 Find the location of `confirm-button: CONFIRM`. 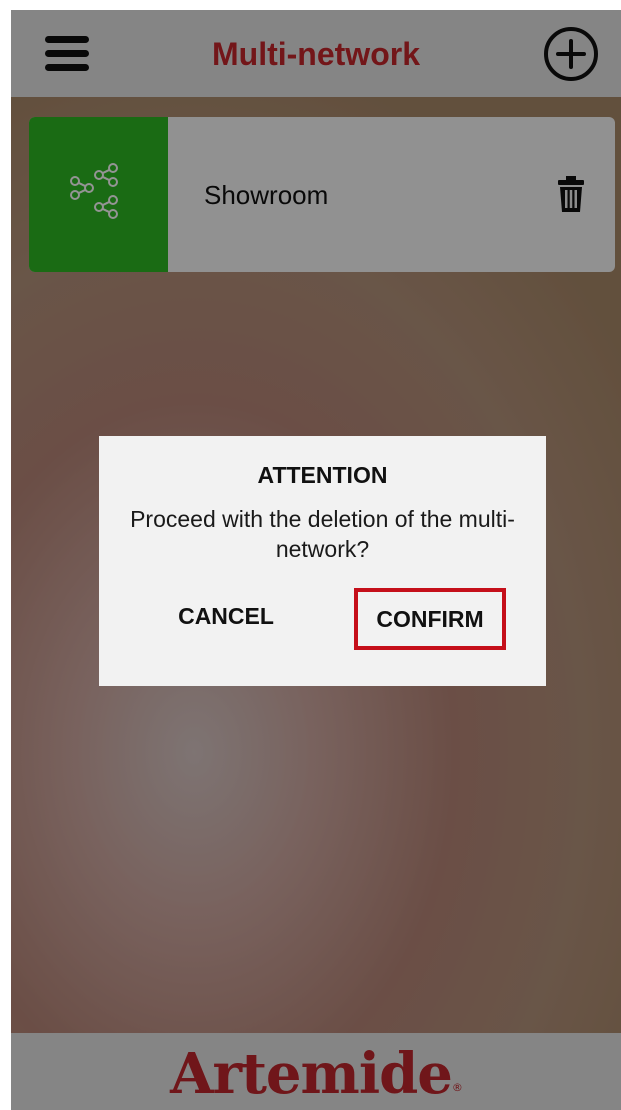

confirm-button: CONFIRM is located at coordinates (430, 619).